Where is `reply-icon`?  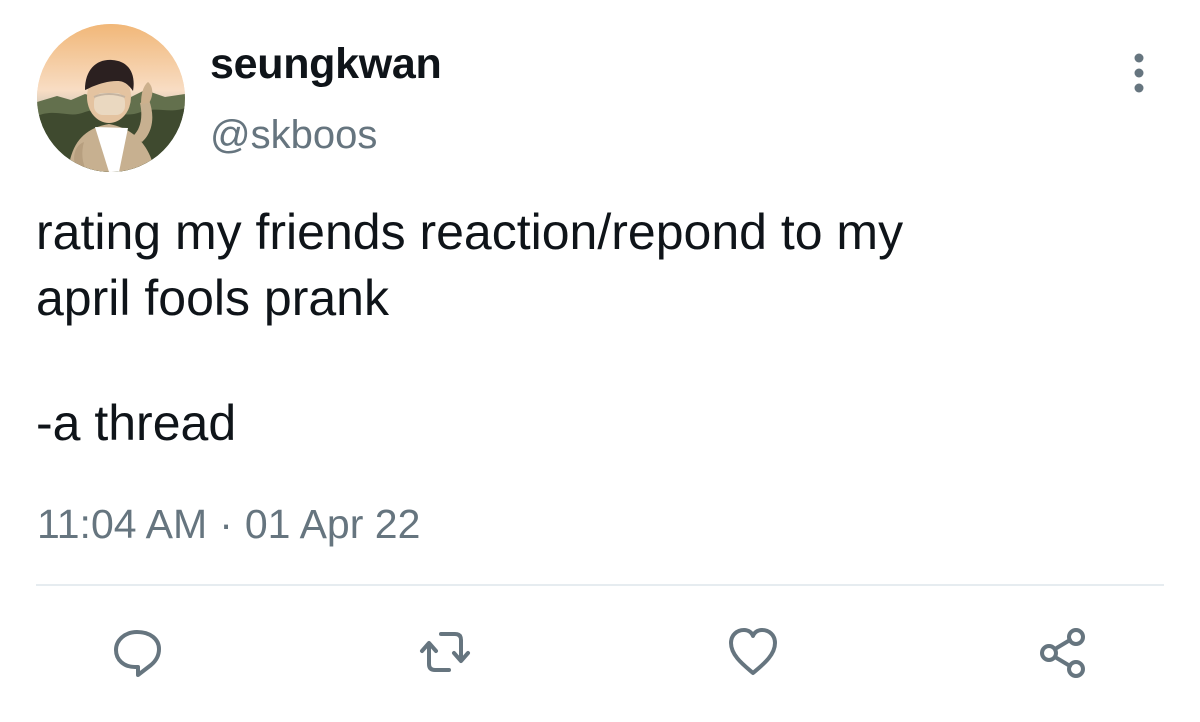 reply-icon is located at coordinates (137, 653).